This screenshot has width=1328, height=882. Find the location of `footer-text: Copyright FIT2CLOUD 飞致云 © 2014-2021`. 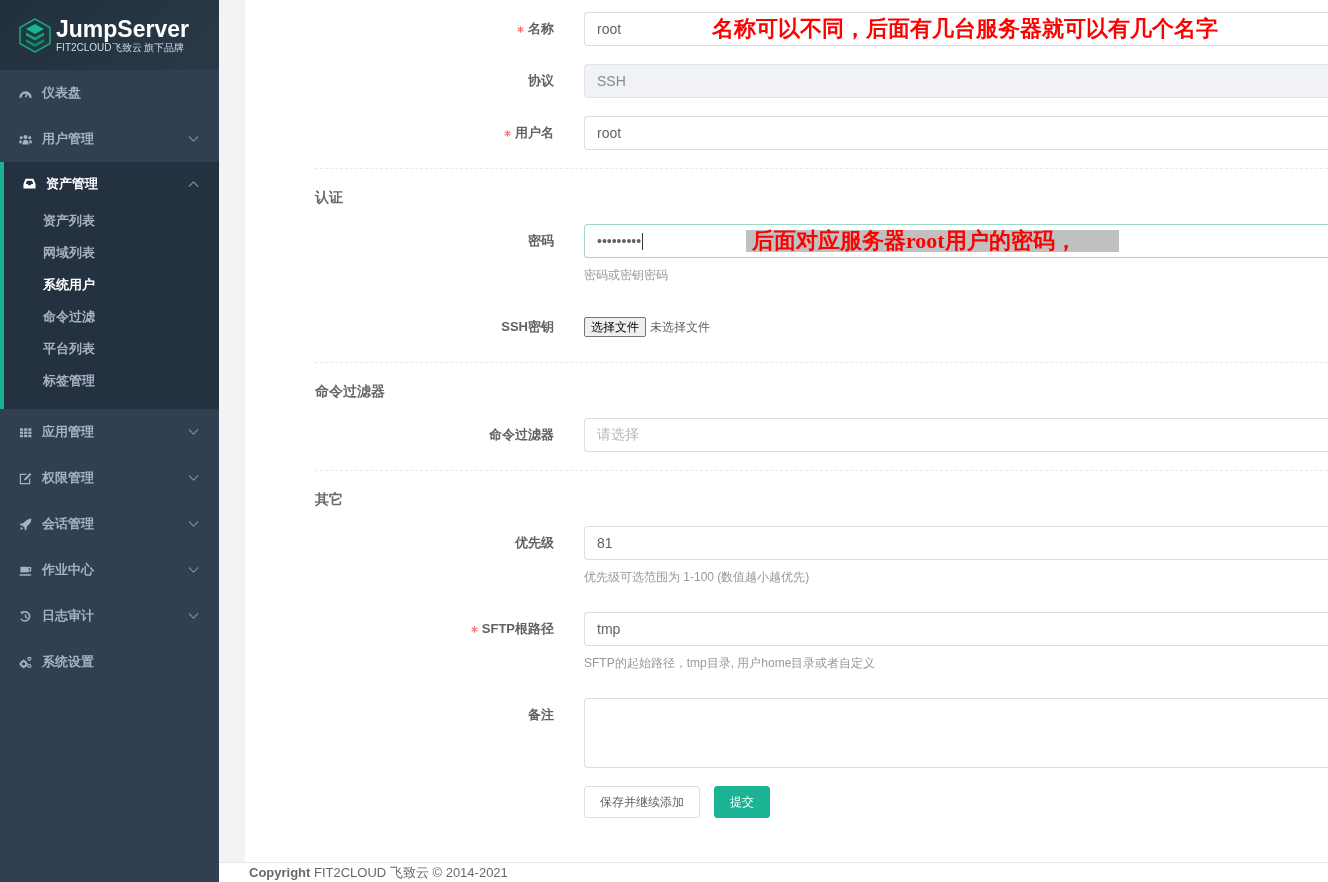

footer-text: Copyright FIT2CLOUD 飞致云 © 2014-2021 is located at coordinates (773, 872).